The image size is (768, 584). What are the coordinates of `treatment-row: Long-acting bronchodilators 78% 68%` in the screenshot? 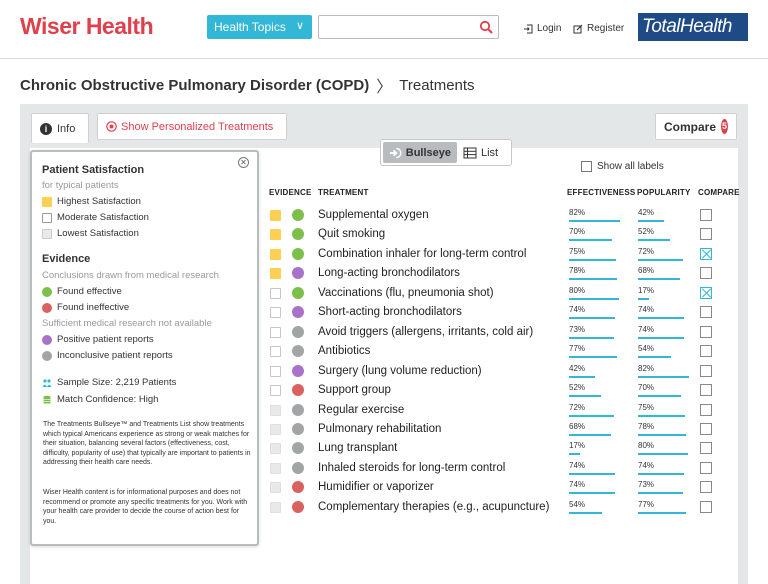 It's located at (498, 274).